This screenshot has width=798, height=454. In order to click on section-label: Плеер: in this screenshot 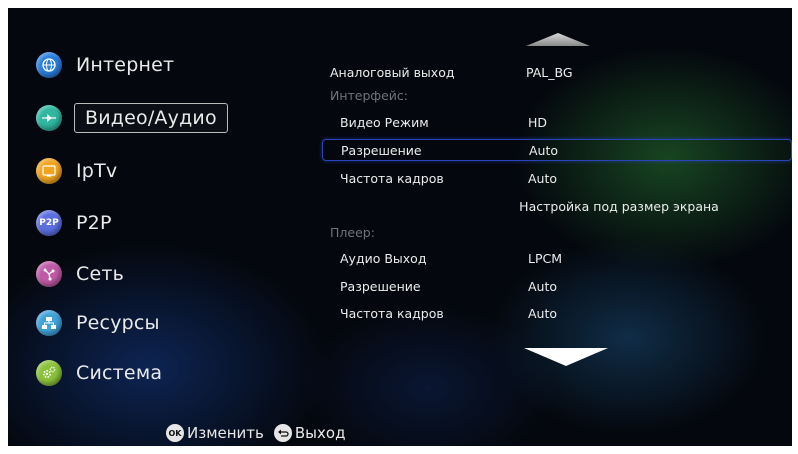, I will do `click(352, 232)`.